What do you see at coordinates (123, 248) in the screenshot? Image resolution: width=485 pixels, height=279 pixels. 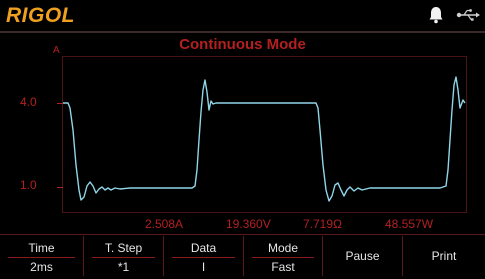 I see `softkey-time-step-label: T. Step` at bounding box center [123, 248].